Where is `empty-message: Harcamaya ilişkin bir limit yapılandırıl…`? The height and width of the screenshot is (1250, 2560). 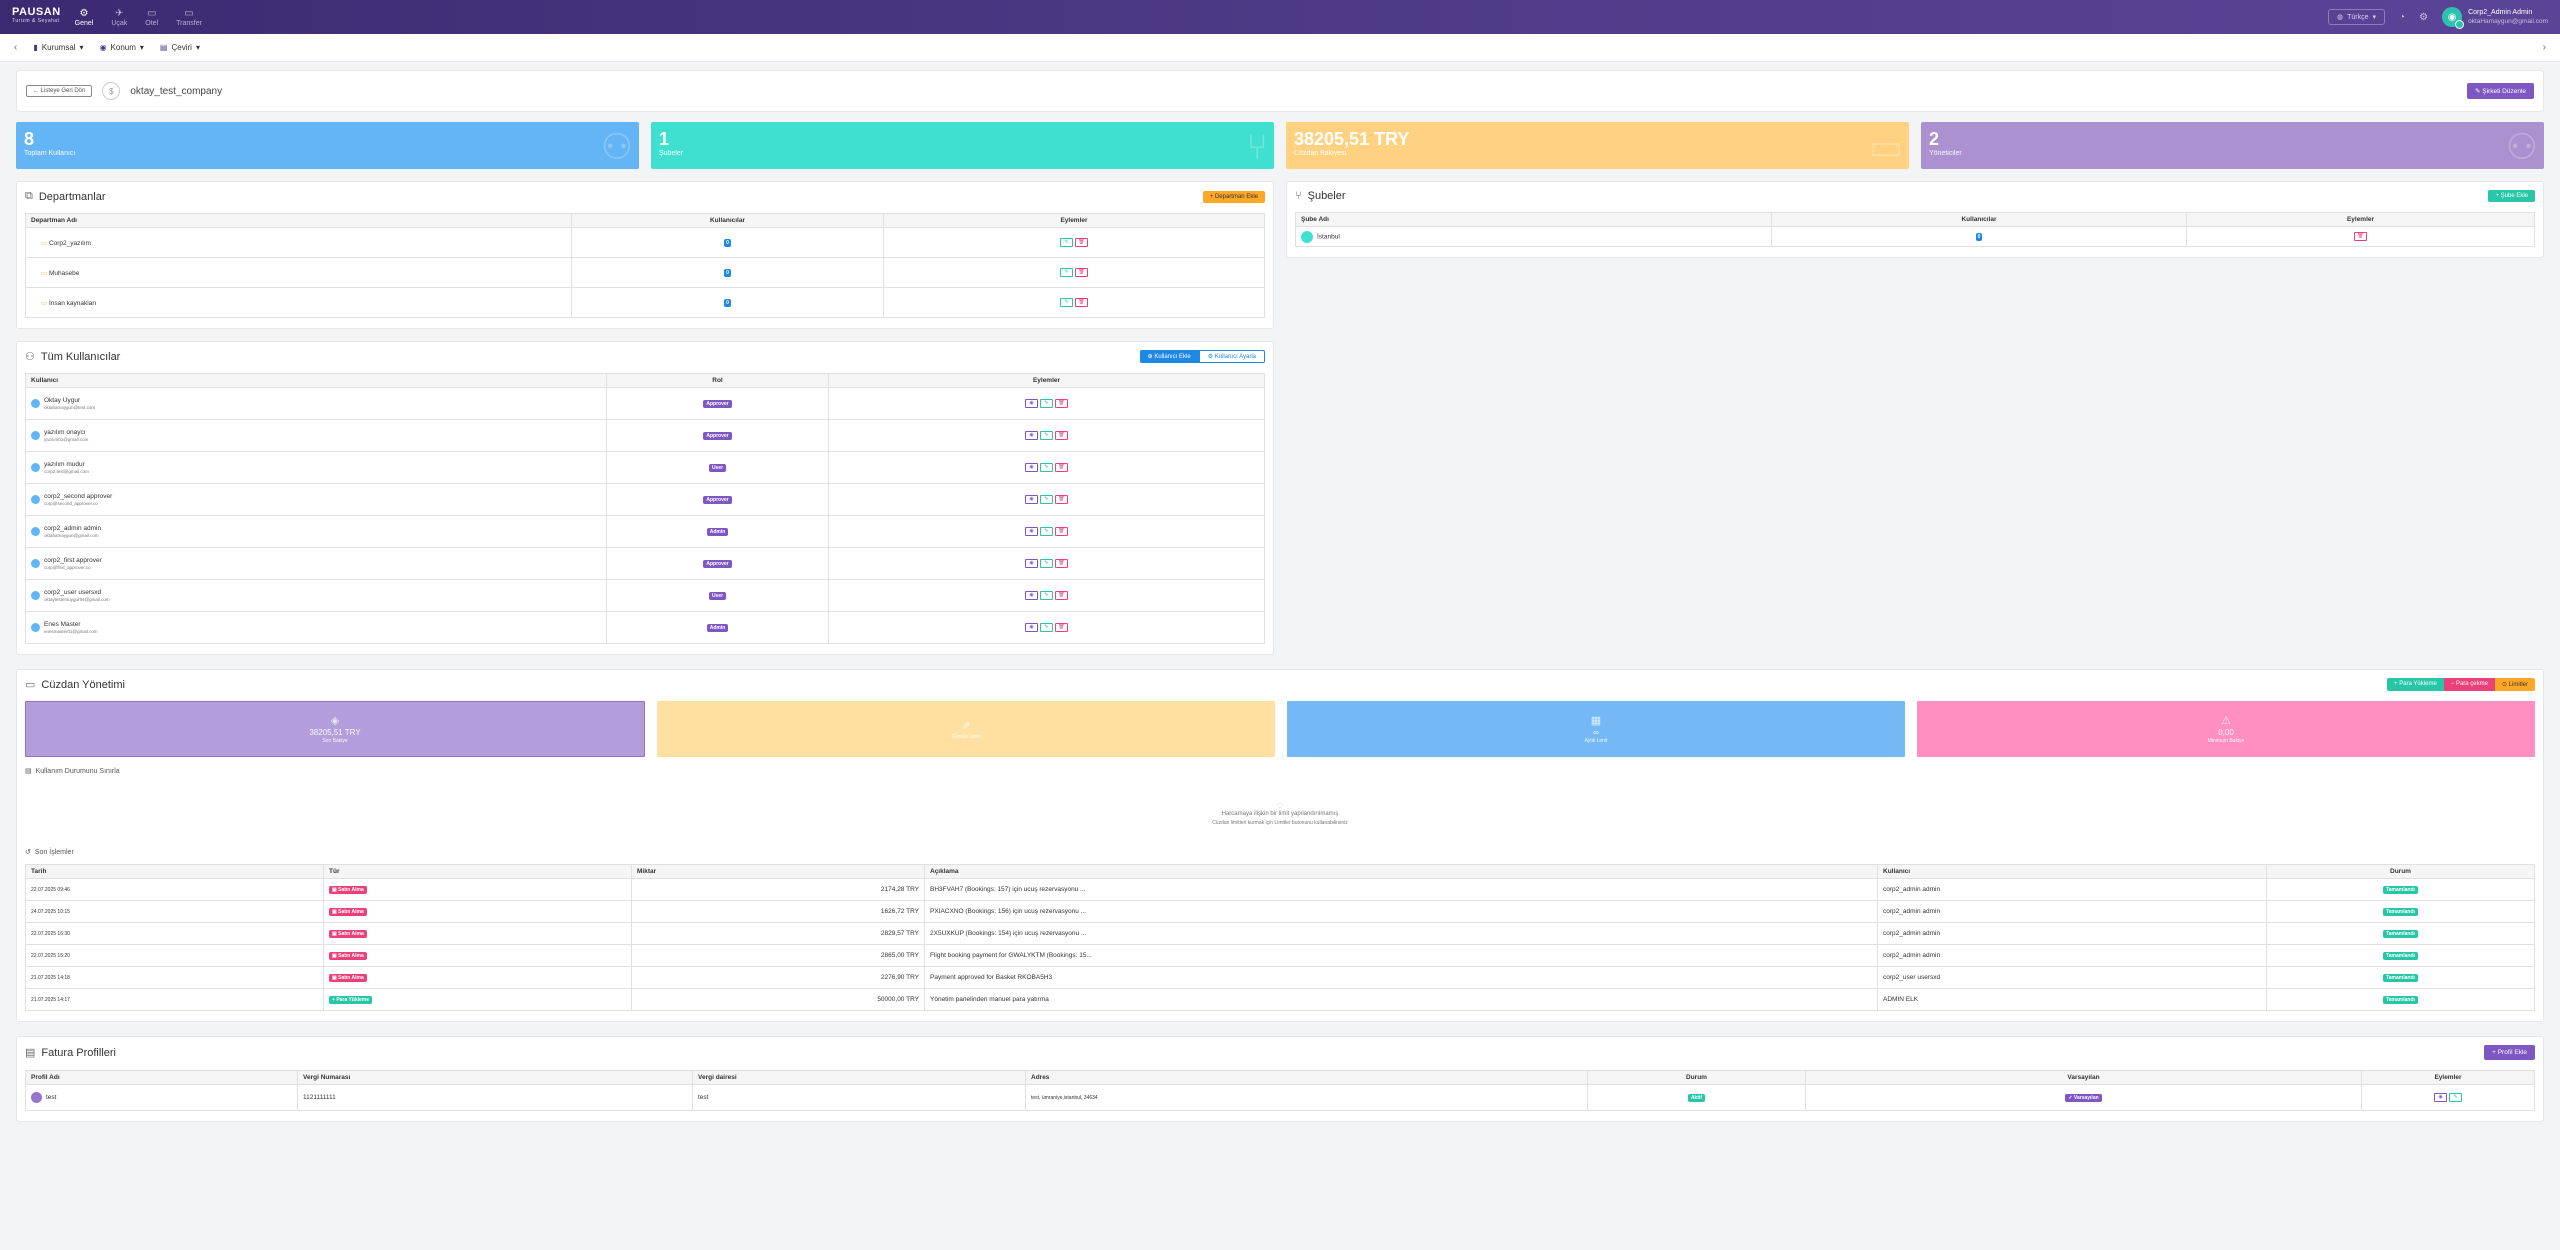
empty-message: Harcamaya ilişkin bir limit yapılandırıl… is located at coordinates (1280, 814).